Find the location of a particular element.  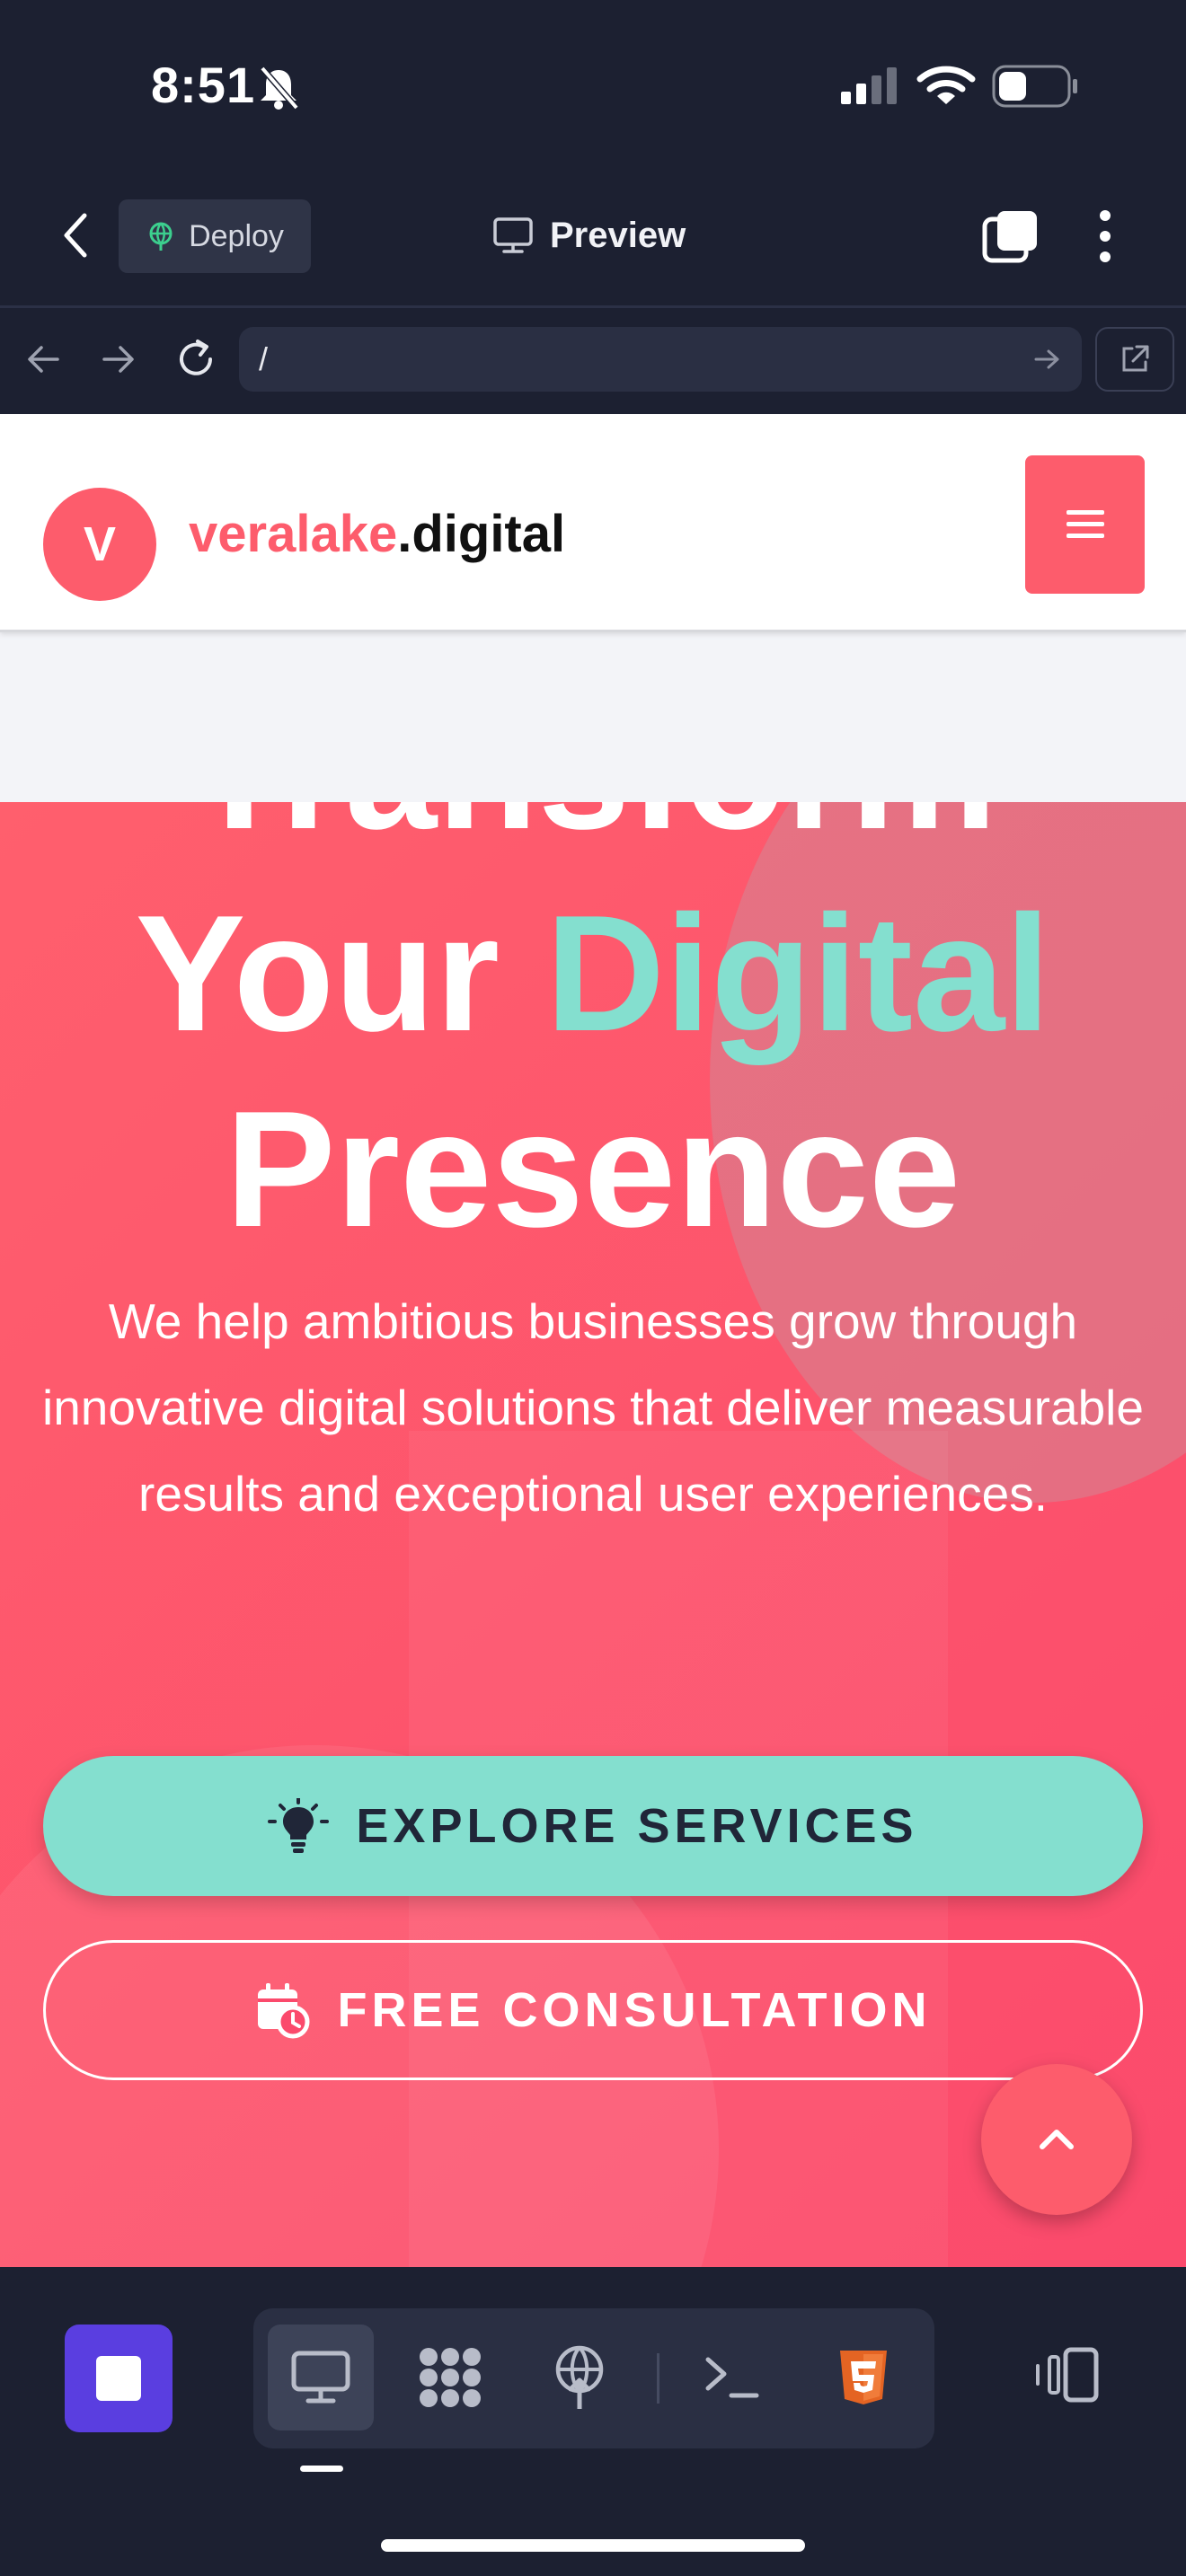

brand-name-primary: veralake is located at coordinates (293, 534).